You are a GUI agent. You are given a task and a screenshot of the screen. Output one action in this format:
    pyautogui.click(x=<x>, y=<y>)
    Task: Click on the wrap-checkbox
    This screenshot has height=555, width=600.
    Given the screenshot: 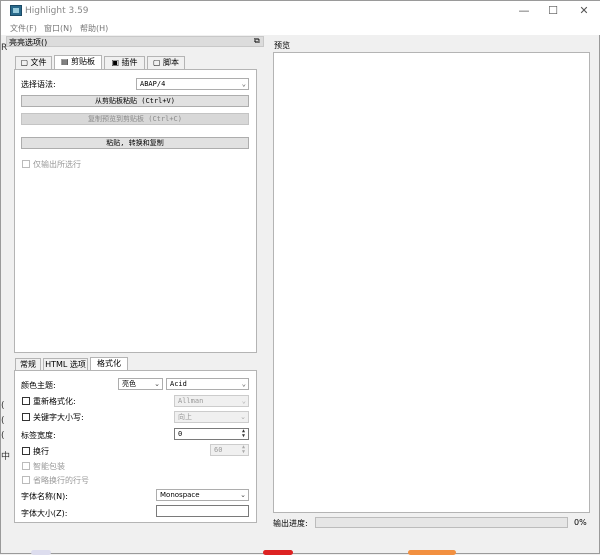 What is the action you would take?
    pyautogui.click(x=26, y=451)
    